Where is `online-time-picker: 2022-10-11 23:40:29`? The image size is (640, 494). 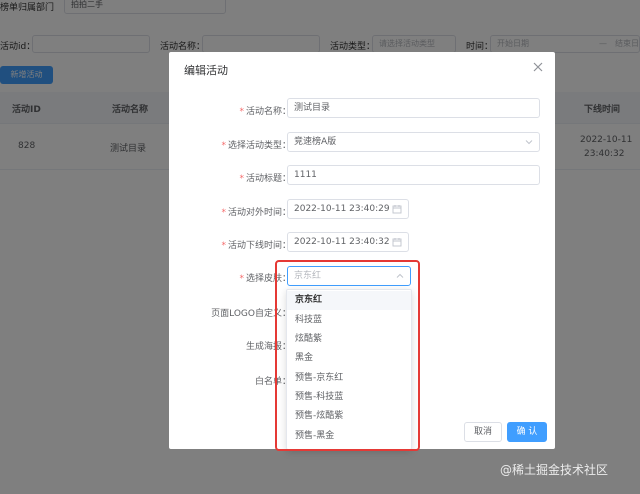
online-time-picker: 2022-10-11 23:40:29 is located at coordinates (348, 209).